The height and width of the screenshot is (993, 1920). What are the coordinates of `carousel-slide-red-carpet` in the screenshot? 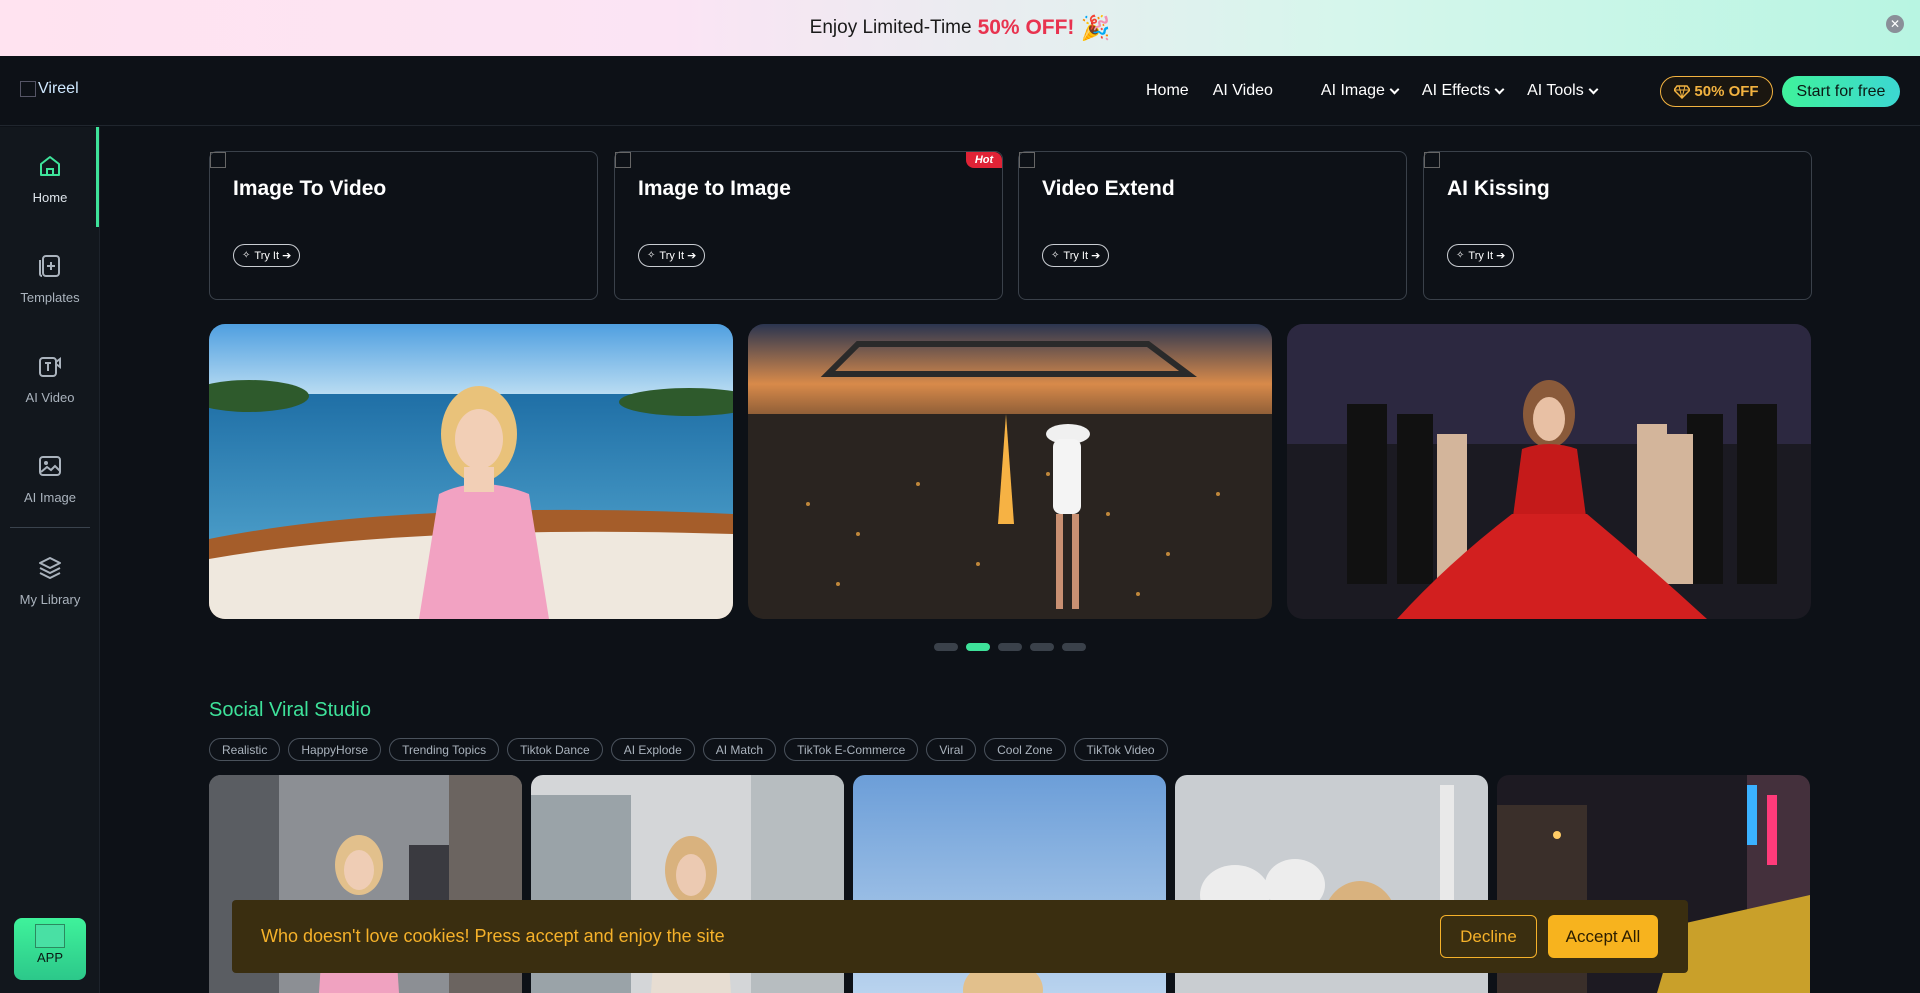 It's located at (1549, 471).